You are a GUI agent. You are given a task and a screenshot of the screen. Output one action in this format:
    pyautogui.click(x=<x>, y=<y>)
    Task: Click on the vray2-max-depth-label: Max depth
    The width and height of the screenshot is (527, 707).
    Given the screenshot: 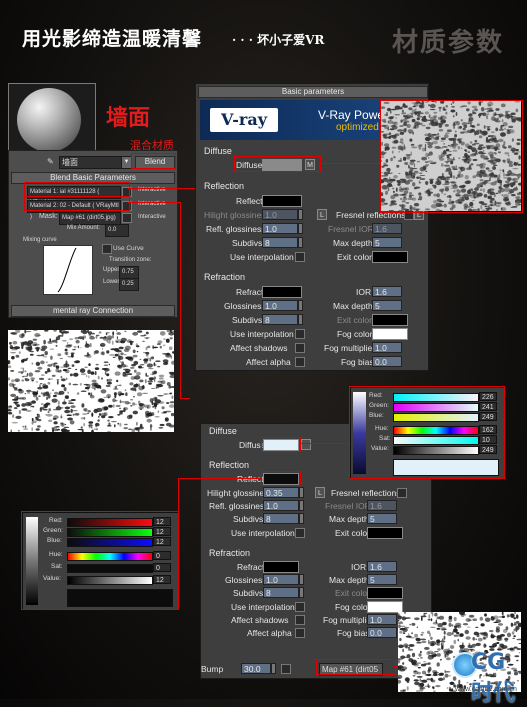 What is the action you would take?
    pyautogui.click(x=349, y=519)
    